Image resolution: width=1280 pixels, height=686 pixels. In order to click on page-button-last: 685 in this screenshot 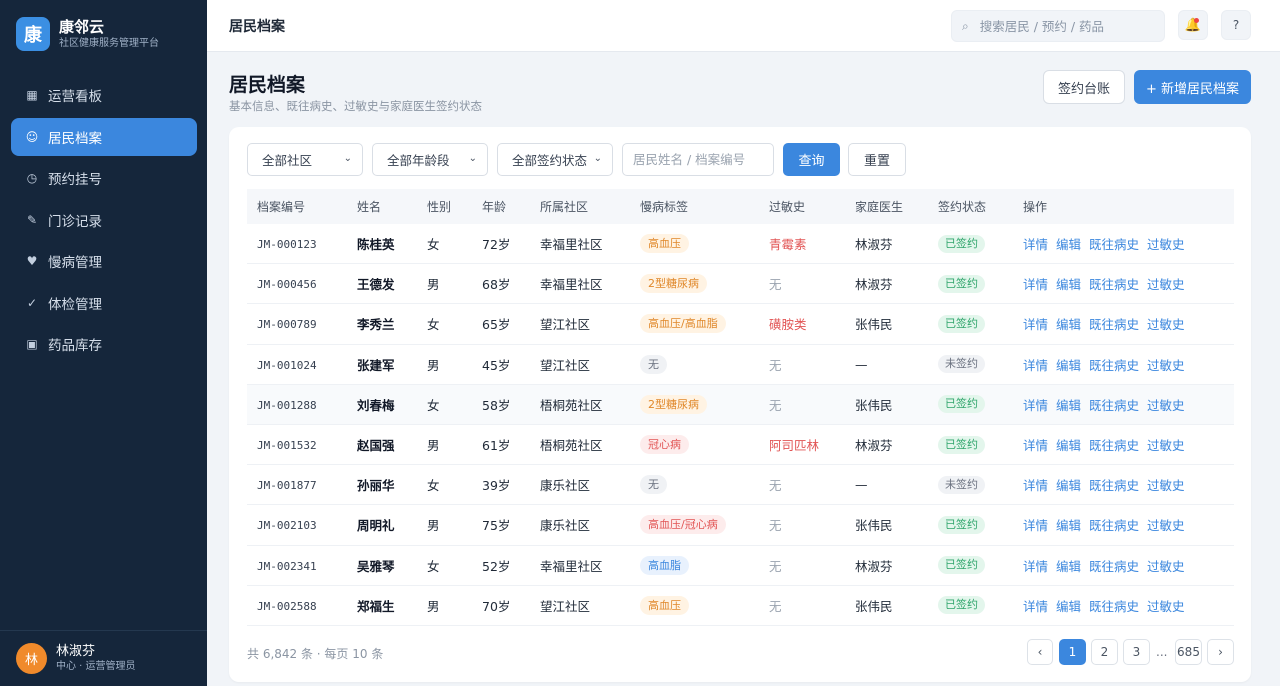, I will do `click(1188, 652)`.